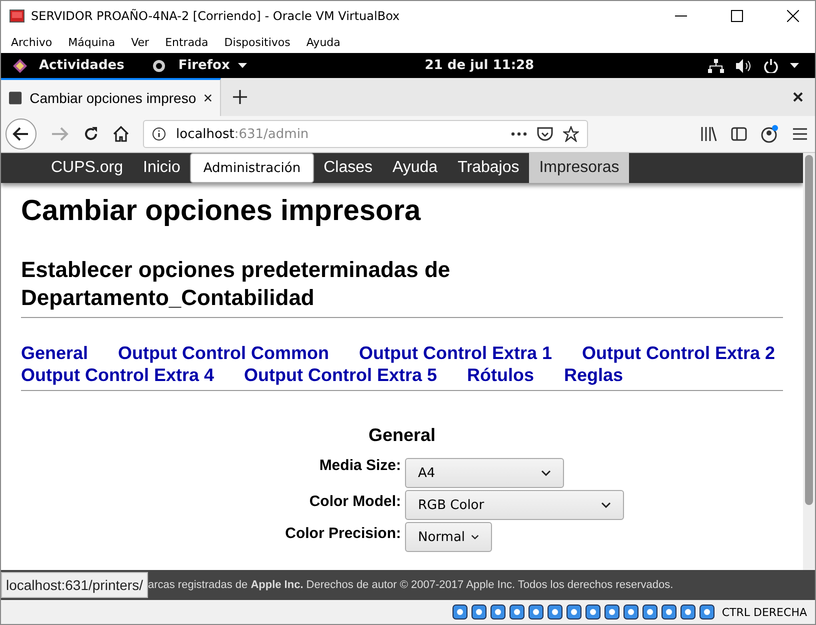 The height and width of the screenshot is (625, 816). What do you see at coordinates (402, 287) in the screenshot?
I see `page-subtitle: Establecer opciones predeterminadas de Departamento_Contabilidad` at bounding box center [402, 287].